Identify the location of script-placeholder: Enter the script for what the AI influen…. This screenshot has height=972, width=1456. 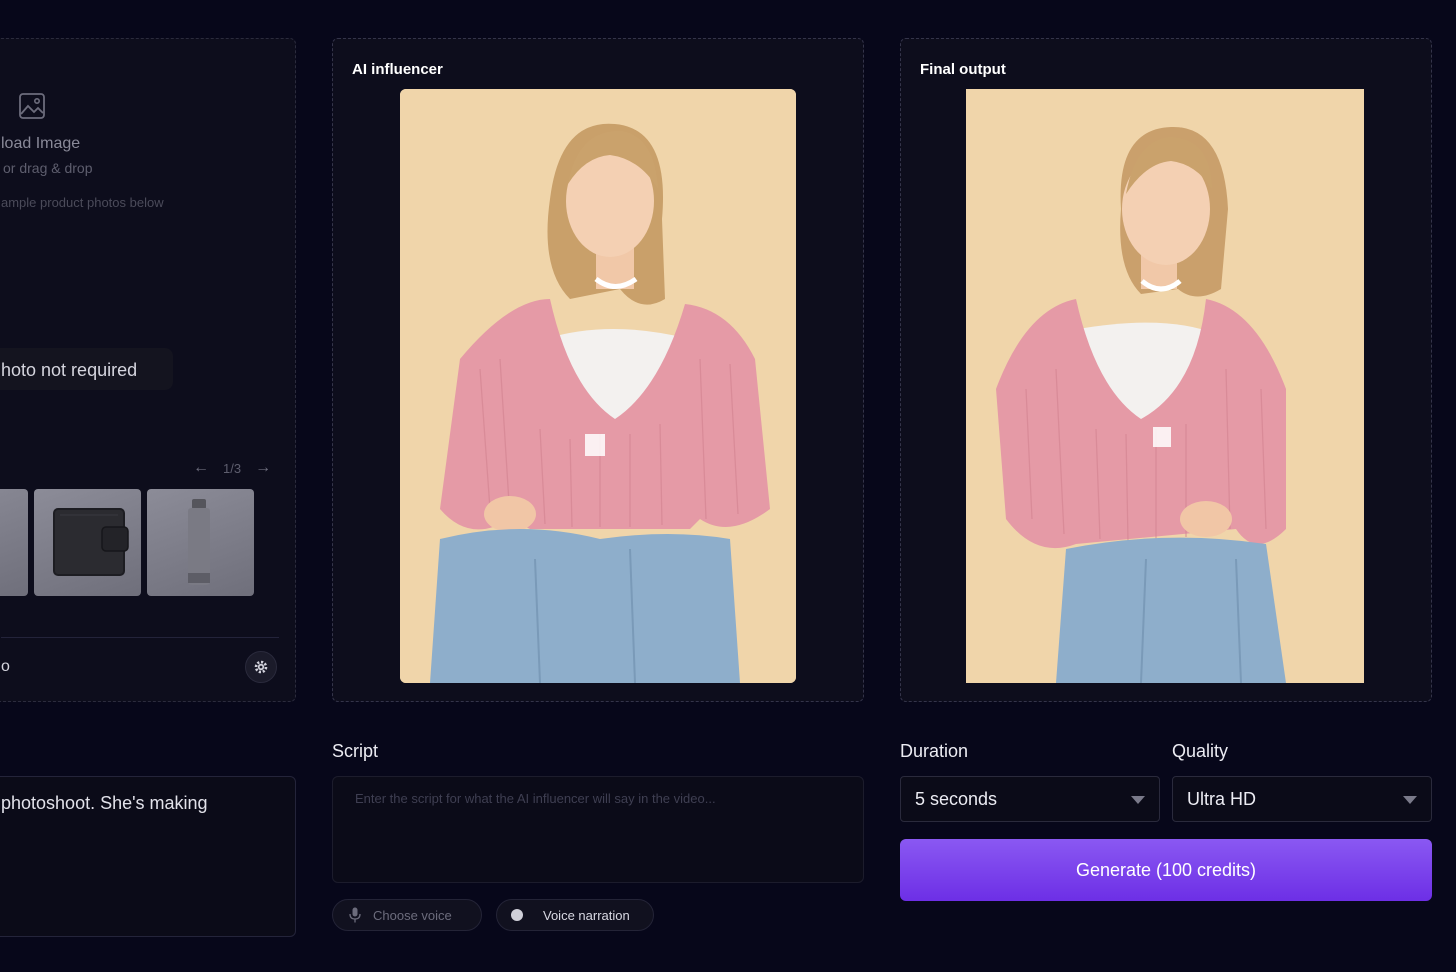
(535, 798).